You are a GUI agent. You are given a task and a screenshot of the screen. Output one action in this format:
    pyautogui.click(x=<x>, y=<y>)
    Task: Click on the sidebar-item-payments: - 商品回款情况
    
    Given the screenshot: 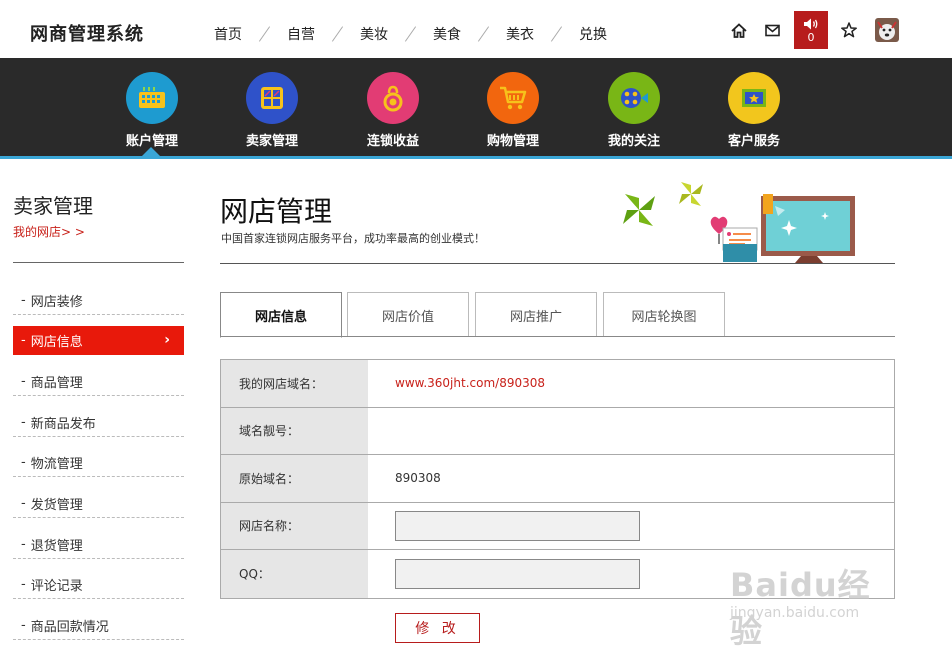 What is the action you would take?
    pyautogui.click(x=98, y=625)
    